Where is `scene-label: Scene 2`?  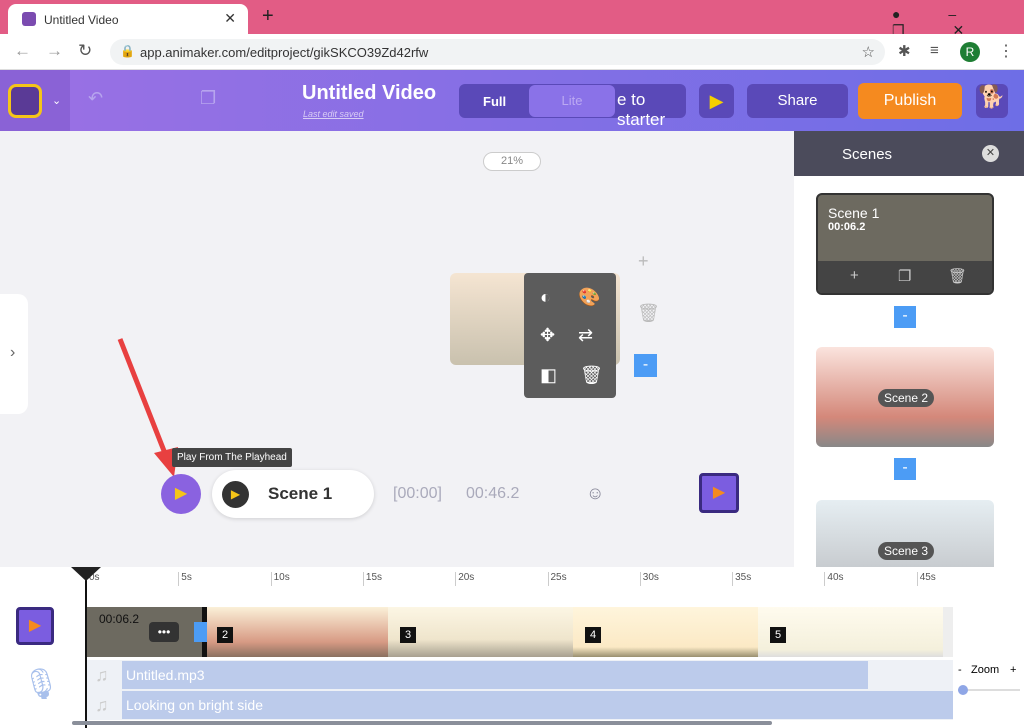
scene-label: Scene 2 is located at coordinates (906, 398).